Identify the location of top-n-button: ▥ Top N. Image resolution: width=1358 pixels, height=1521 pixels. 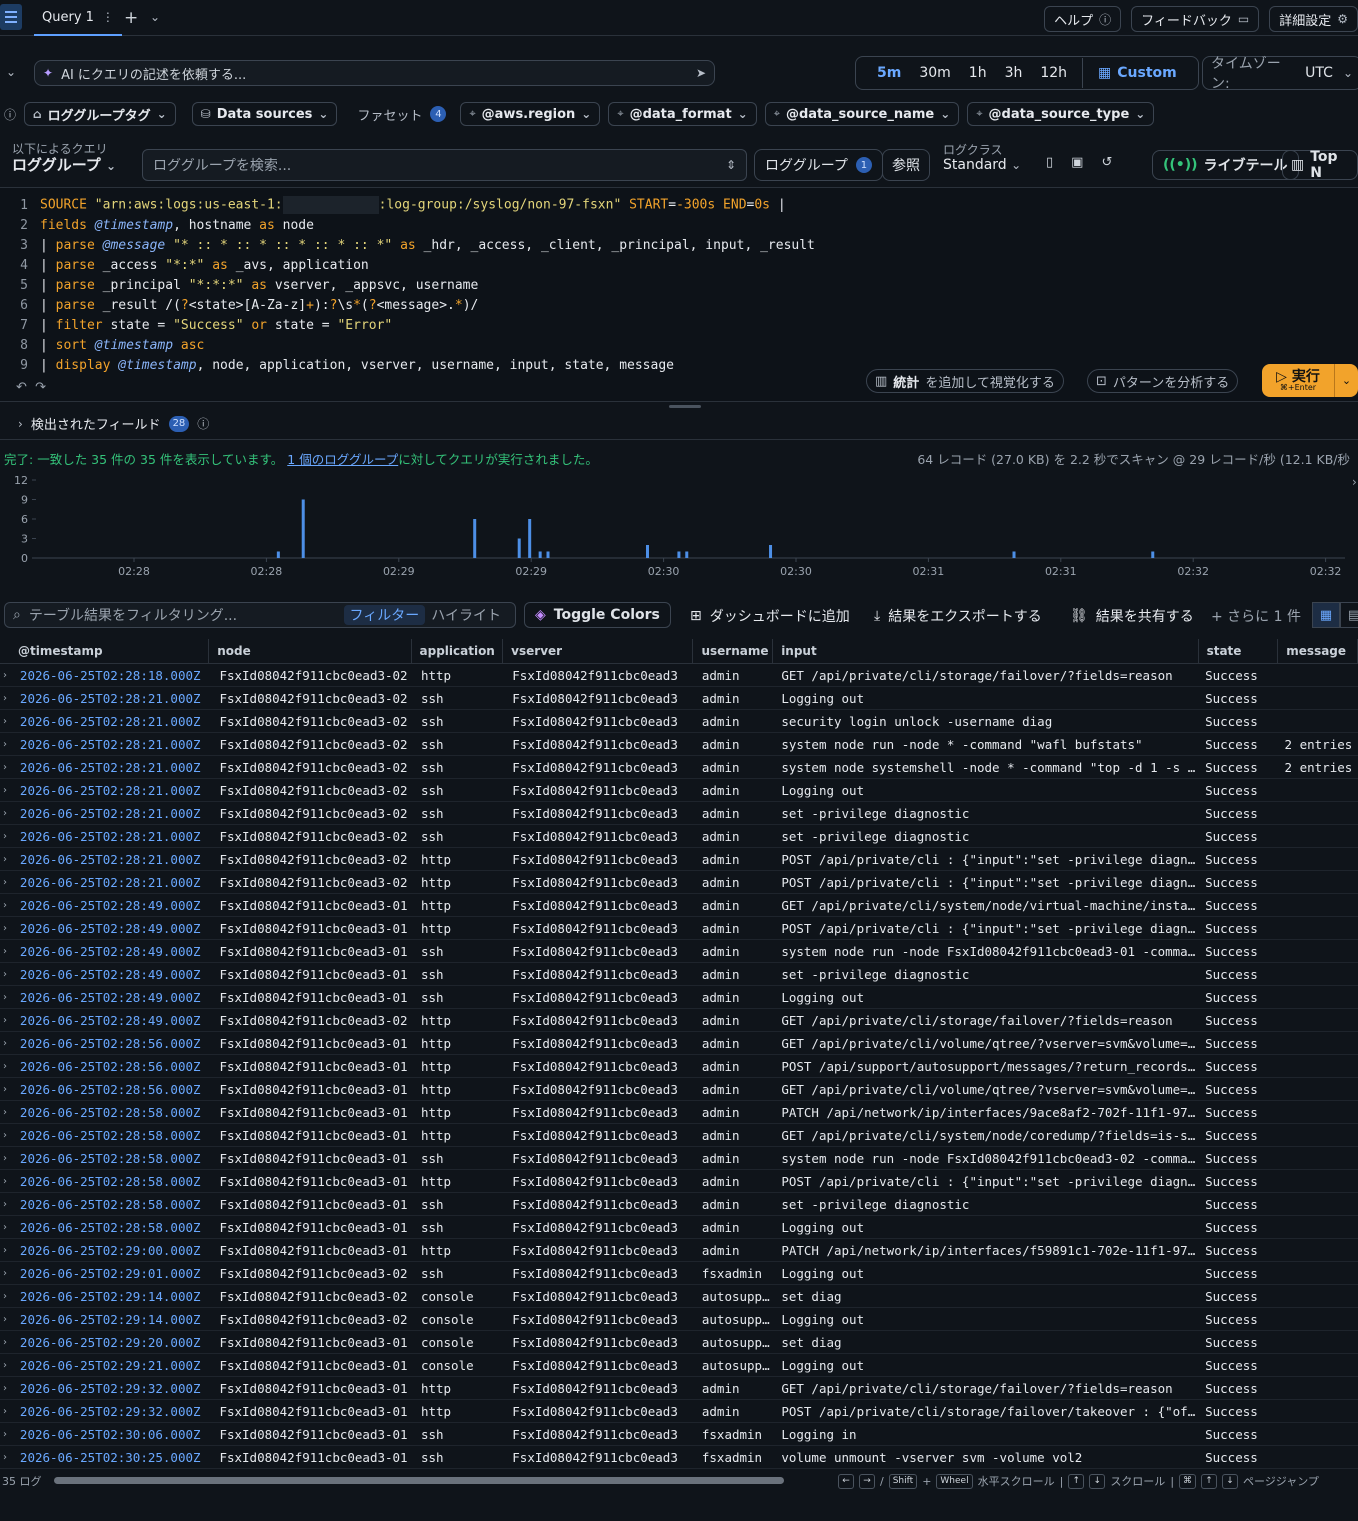
(1320, 165).